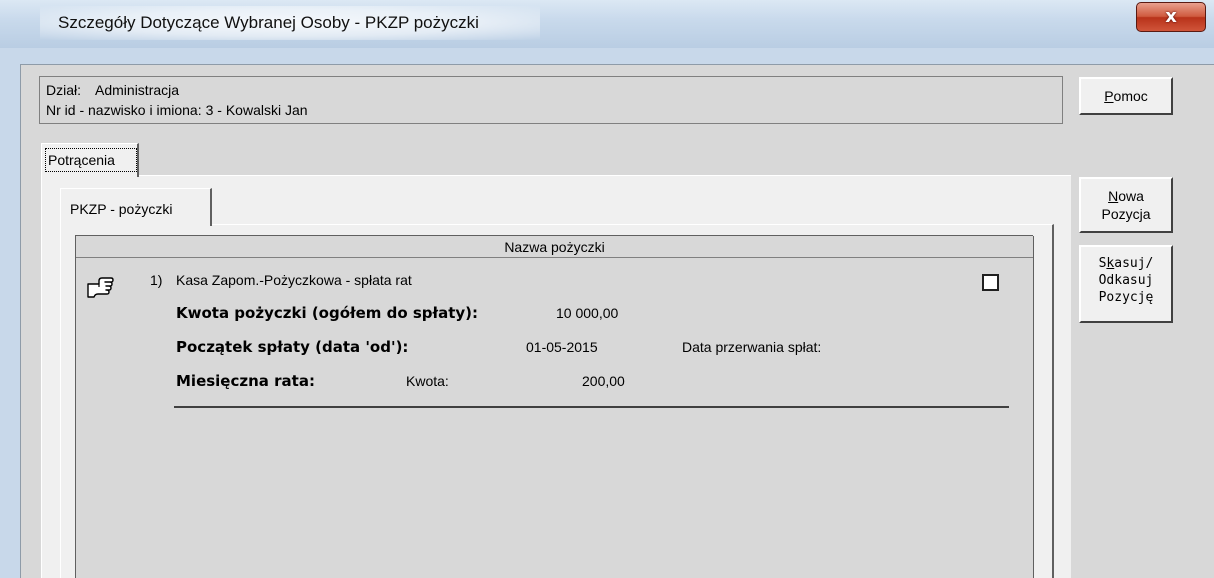  Describe the element at coordinates (292, 347) in the screenshot. I see `start-date-label: Początek spłaty (data 'od'):` at that location.